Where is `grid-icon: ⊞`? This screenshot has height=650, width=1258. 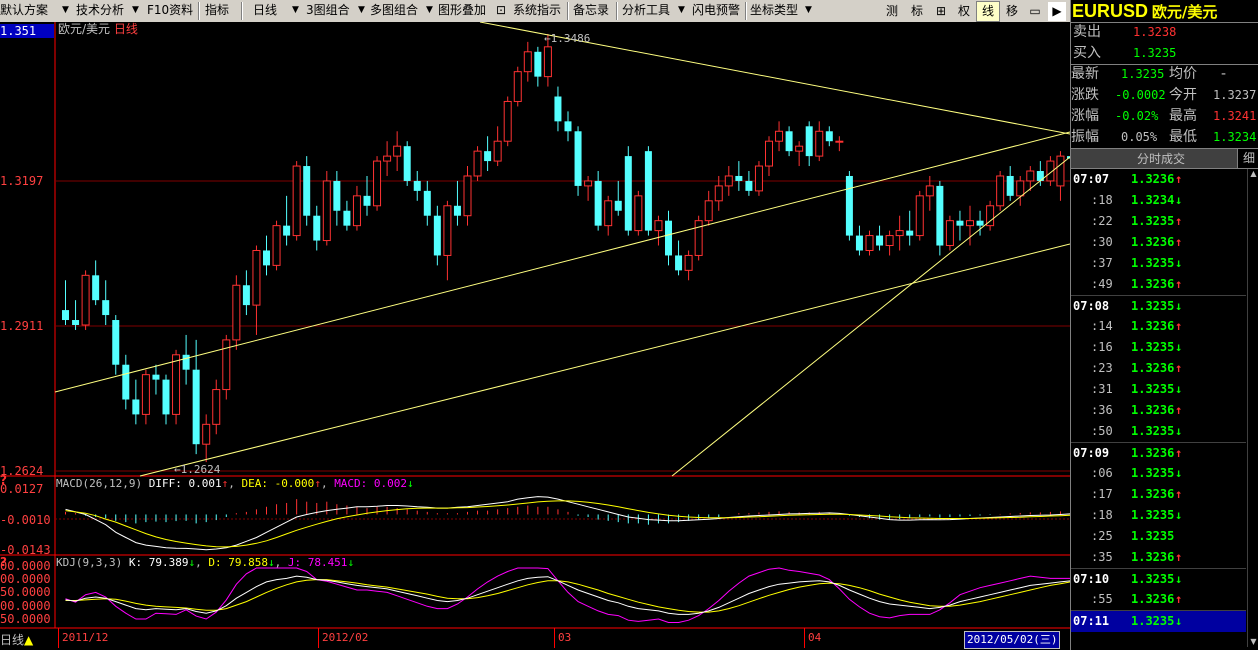
grid-icon: ⊞ is located at coordinates (941, 11).